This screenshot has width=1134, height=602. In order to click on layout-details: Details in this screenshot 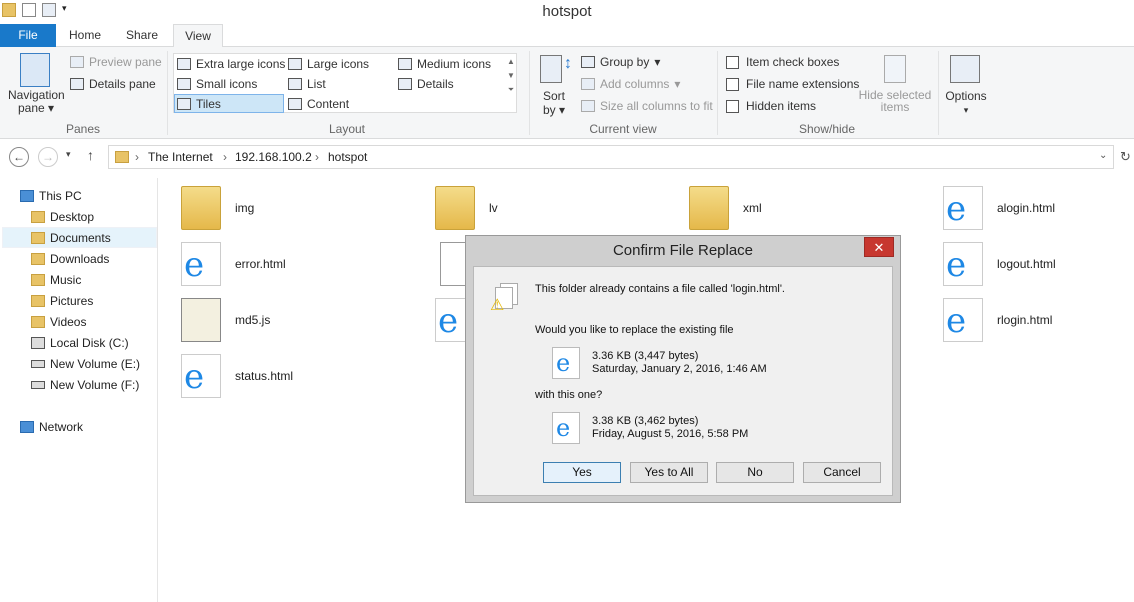, I will do `click(426, 84)`.